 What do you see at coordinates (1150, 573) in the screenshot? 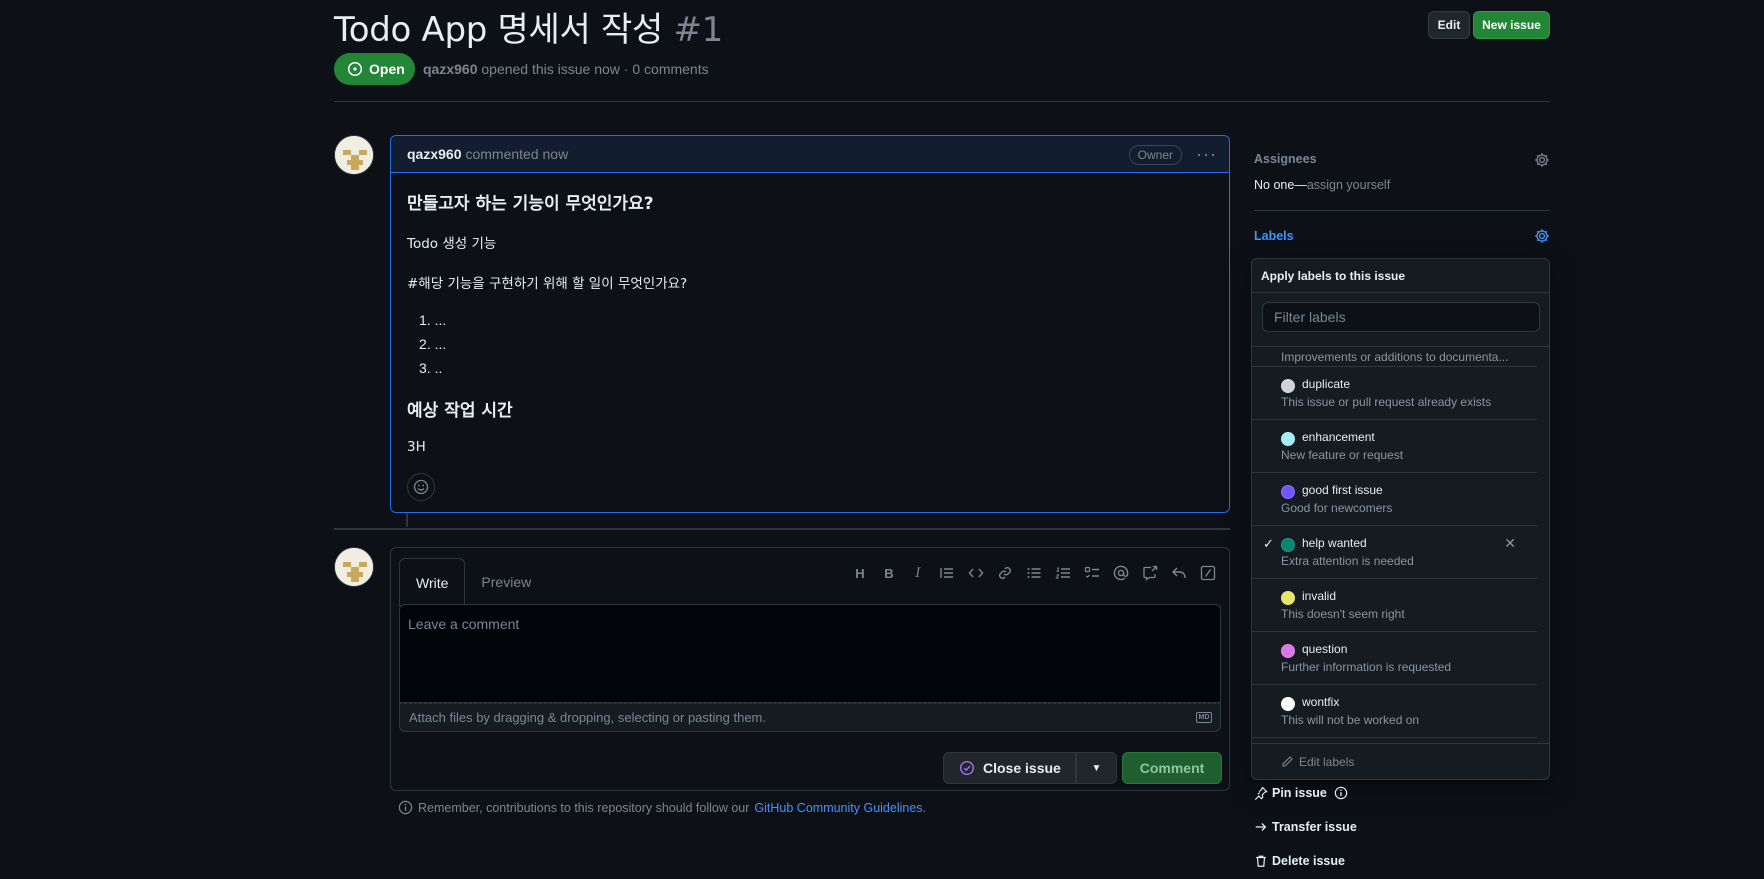
I see `cross-reference-icon` at bounding box center [1150, 573].